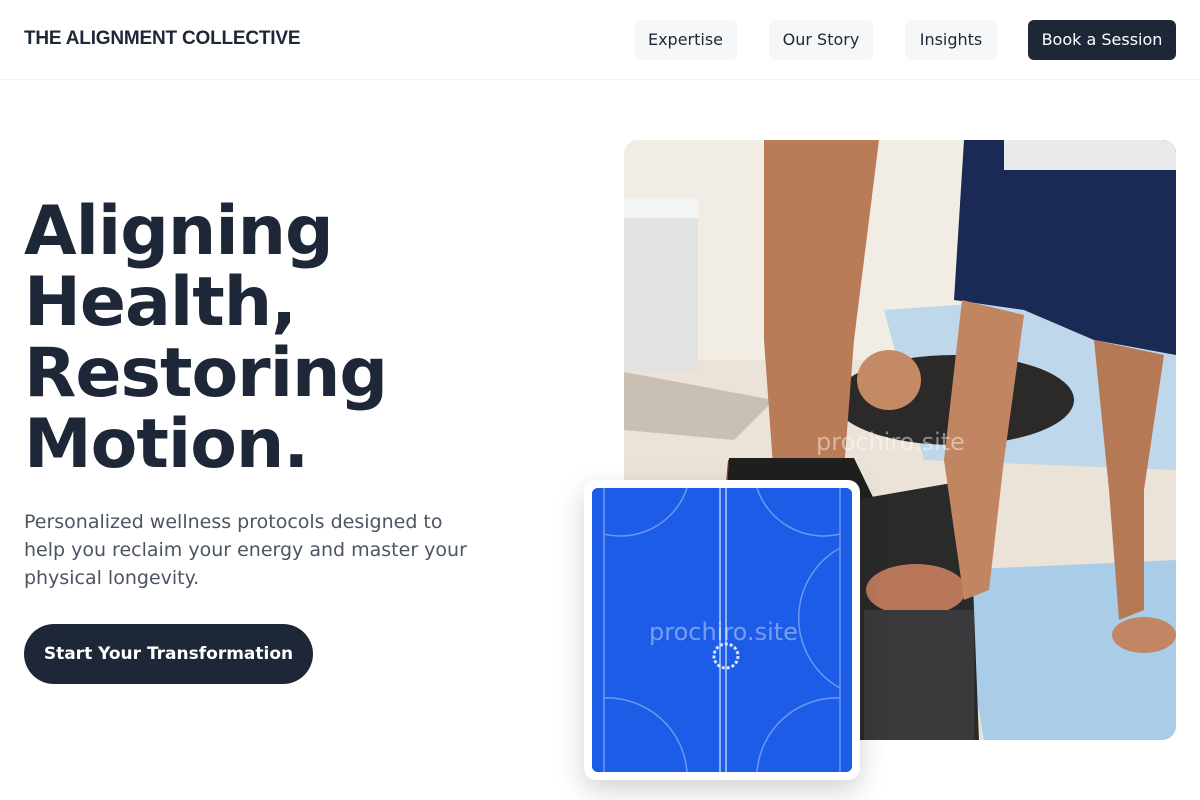 The image size is (1200, 800). I want to click on field-photo-card: prochiro.site, so click(722, 630).